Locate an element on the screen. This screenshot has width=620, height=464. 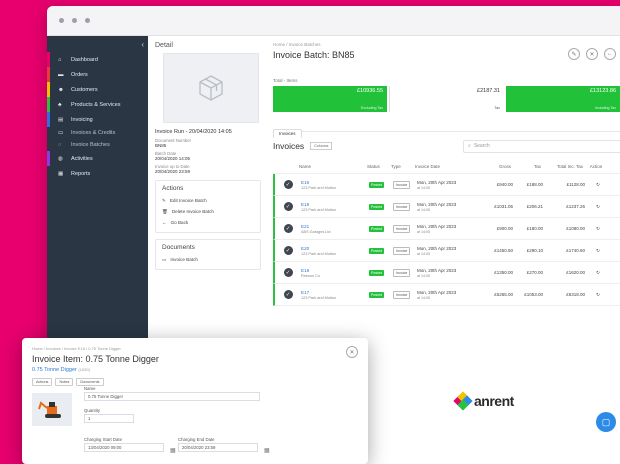
documents-list: ▭ Invoice Batch is located at coordinates (208, 259).